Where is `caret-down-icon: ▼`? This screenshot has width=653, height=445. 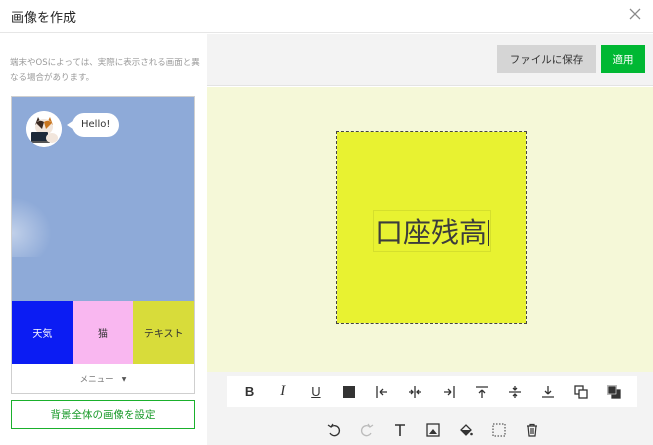 caret-down-icon: ▼ is located at coordinates (124, 379).